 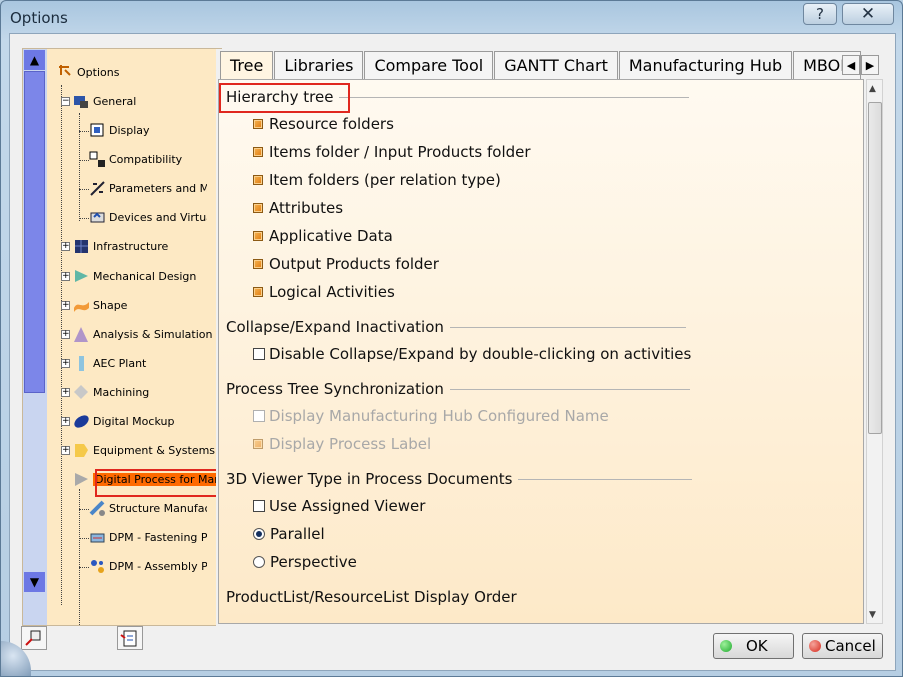 I want to click on tree-item-fastening: DPM - Fastening Process, so click(x=148, y=537).